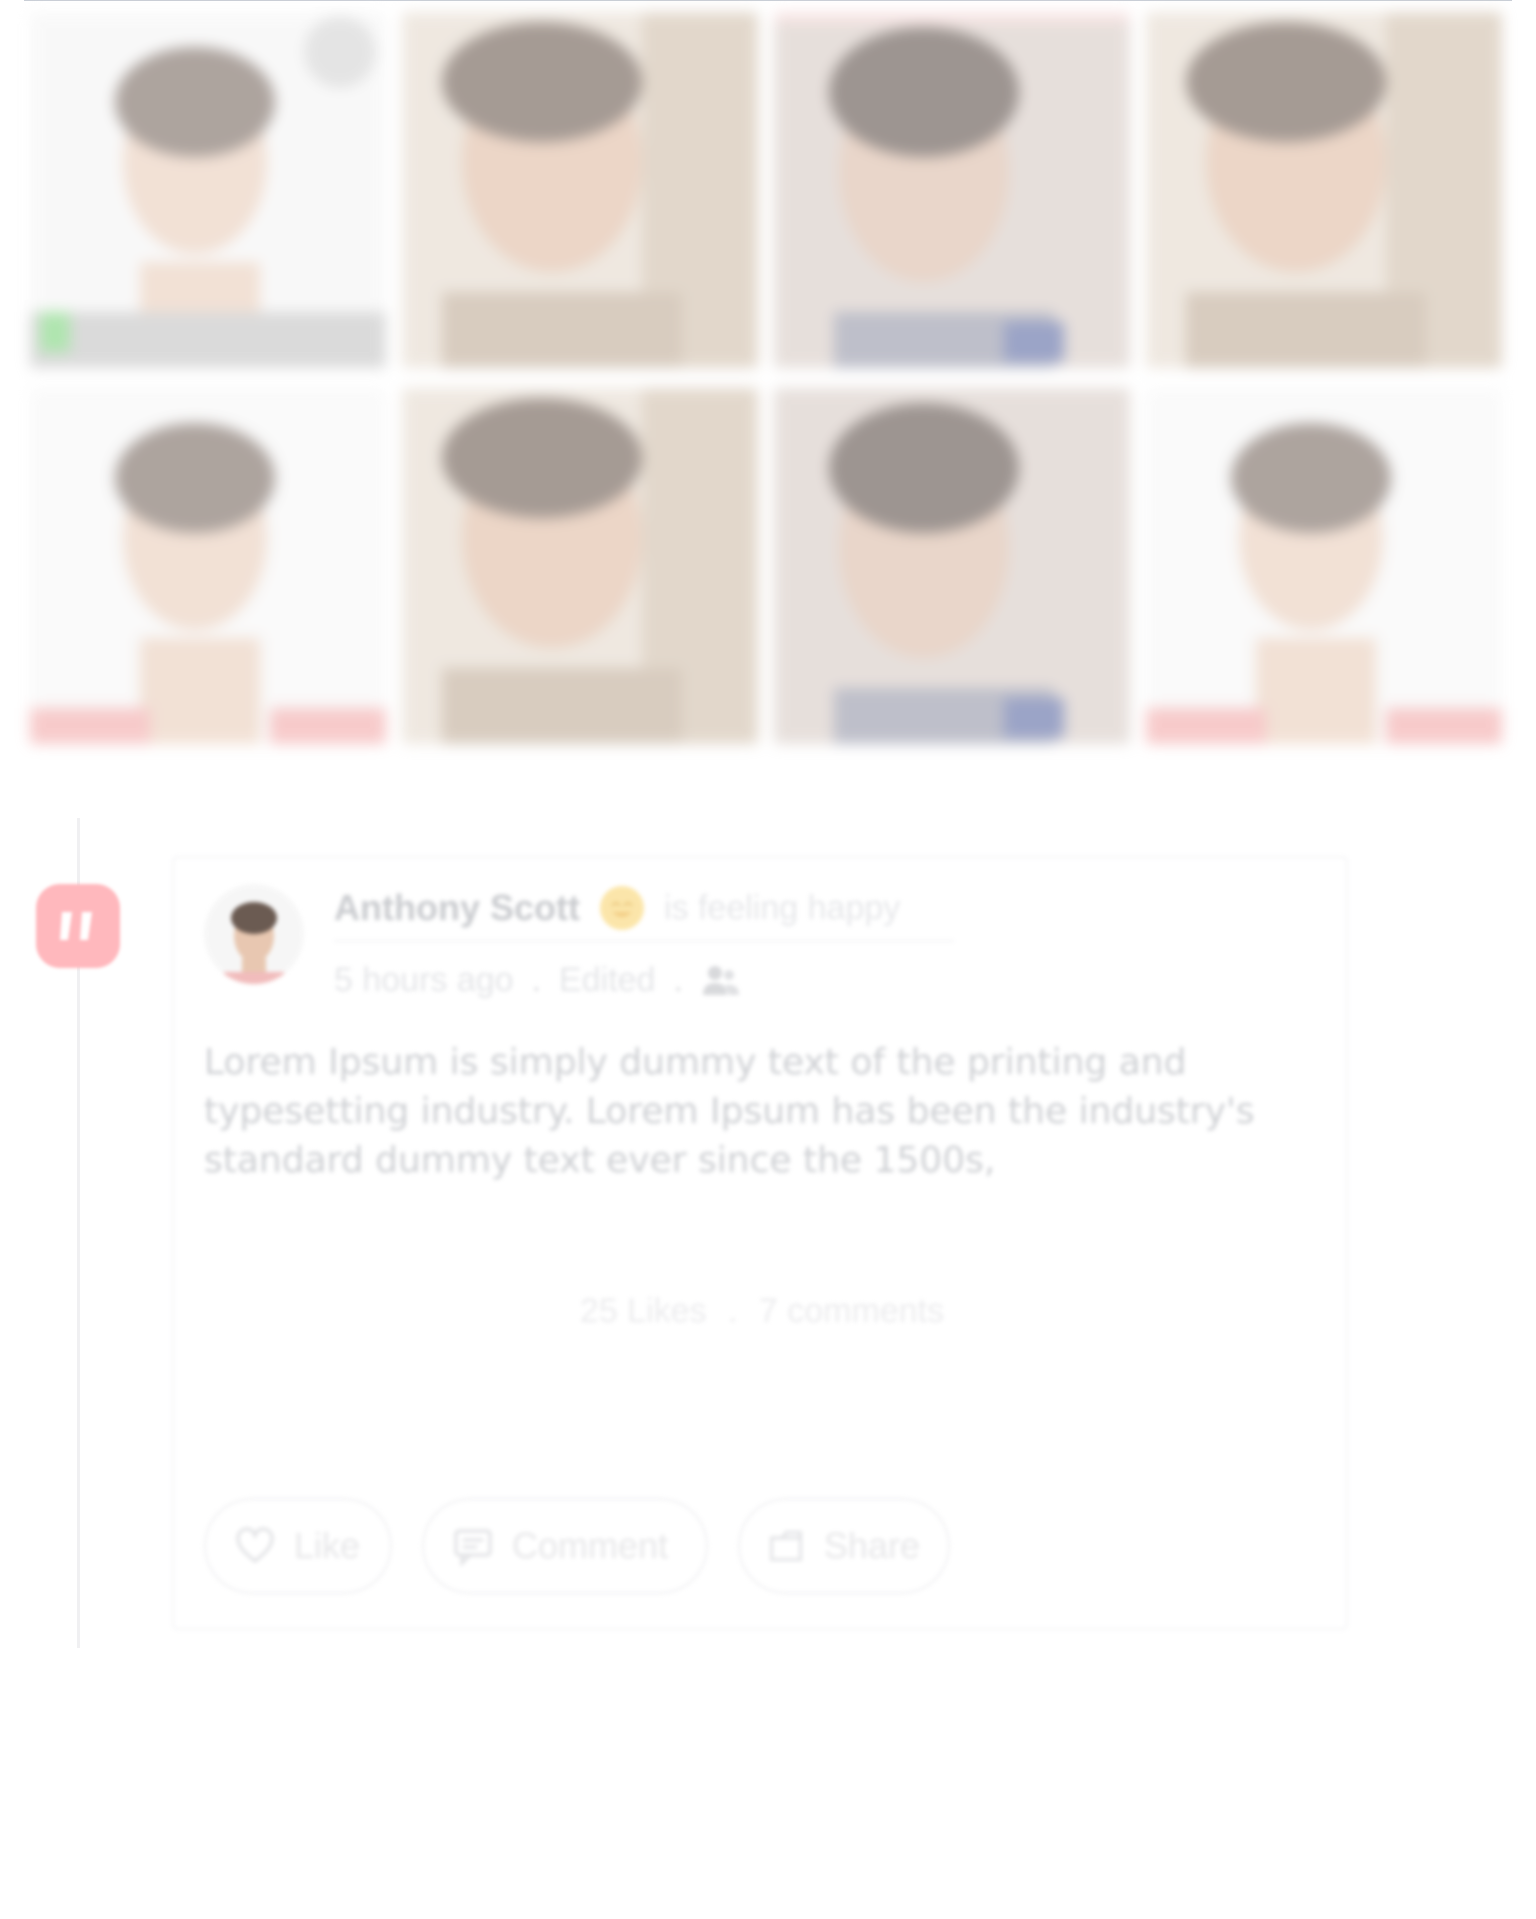  What do you see at coordinates (607, 979) in the screenshot?
I see `edited-label: Edited` at bounding box center [607, 979].